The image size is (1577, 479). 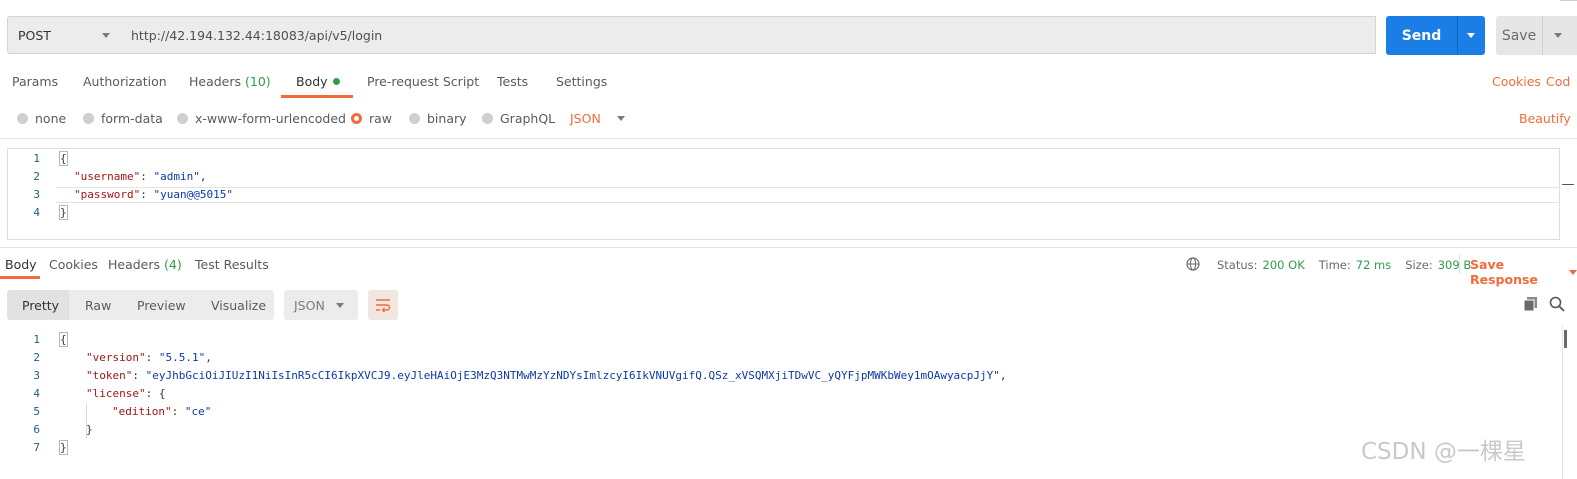 What do you see at coordinates (528, 118) in the screenshot?
I see `radio-graphql-label: GraphQL` at bounding box center [528, 118].